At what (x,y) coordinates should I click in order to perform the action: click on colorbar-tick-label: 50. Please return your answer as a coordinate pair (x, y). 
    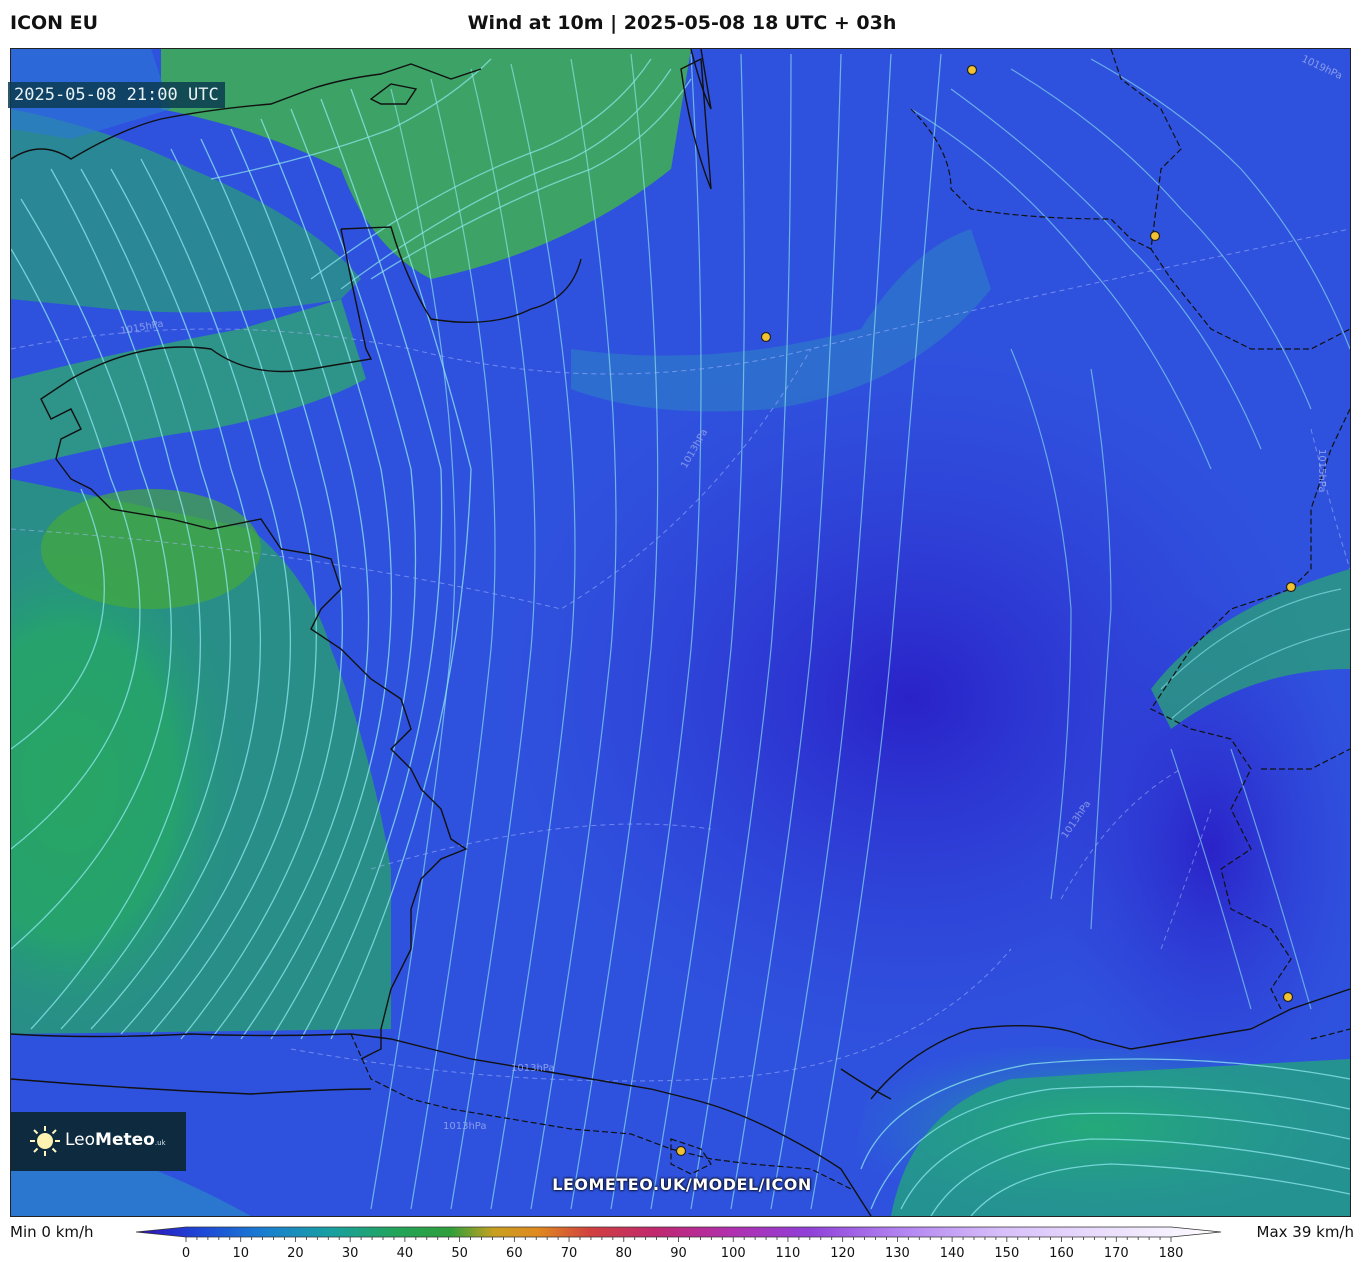
    Looking at the image, I should click on (459, 1253).